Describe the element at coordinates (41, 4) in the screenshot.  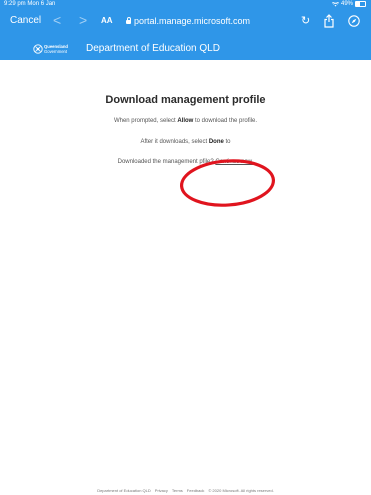
I see `status-date: Mon 6 Jan` at that location.